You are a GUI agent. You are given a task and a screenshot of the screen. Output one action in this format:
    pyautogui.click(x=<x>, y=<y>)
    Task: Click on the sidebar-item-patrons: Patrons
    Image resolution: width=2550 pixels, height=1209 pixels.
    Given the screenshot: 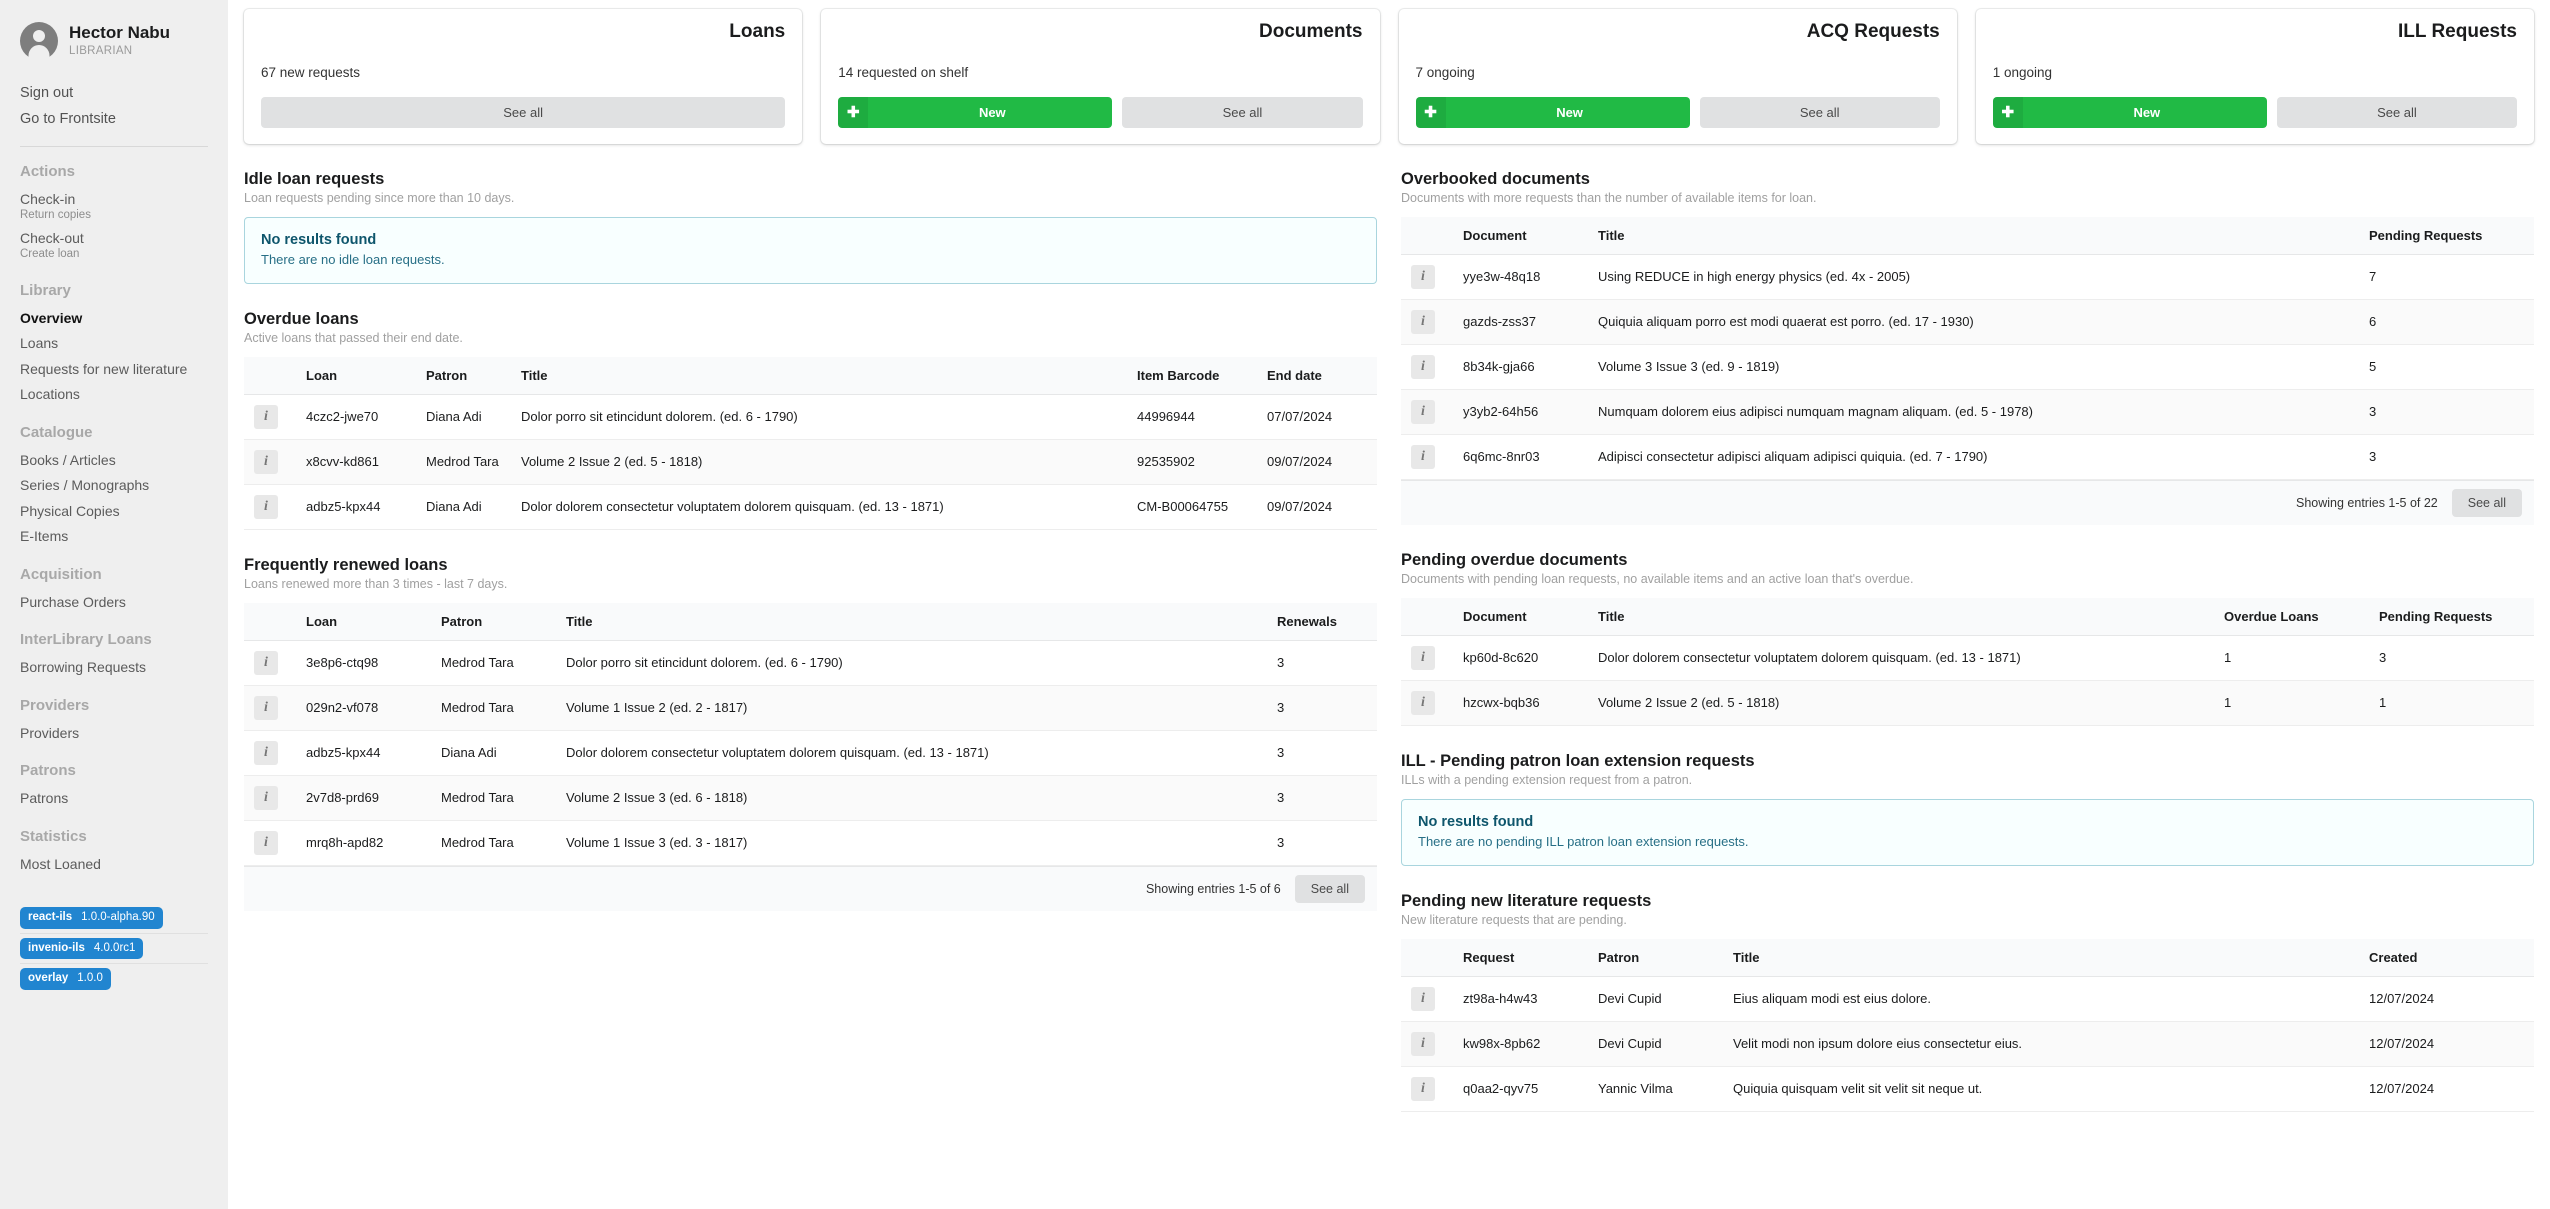 What is the action you would take?
    pyautogui.click(x=114, y=799)
    